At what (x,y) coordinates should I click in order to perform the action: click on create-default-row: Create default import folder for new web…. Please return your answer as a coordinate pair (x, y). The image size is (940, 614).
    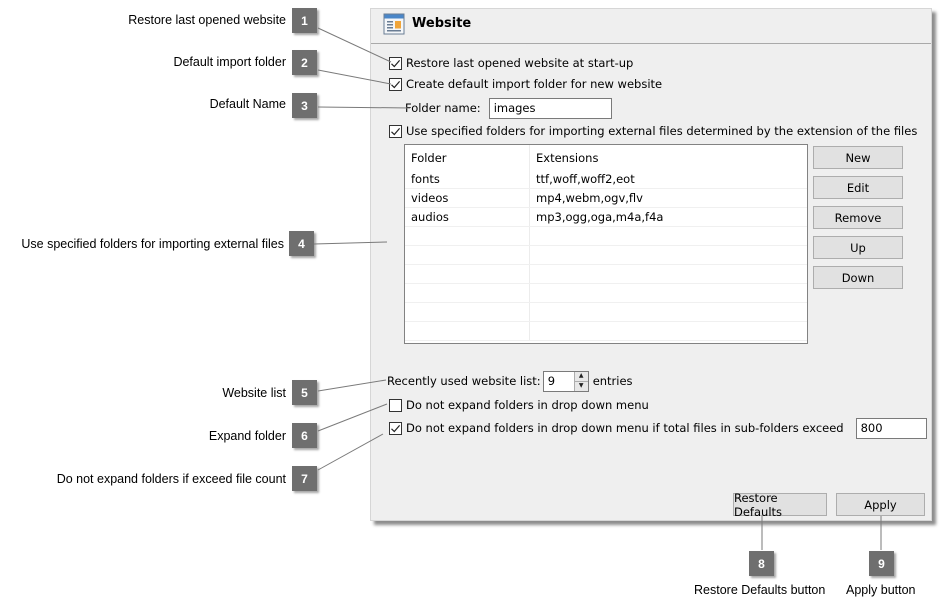
    Looking at the image, I should click on (525, 84).